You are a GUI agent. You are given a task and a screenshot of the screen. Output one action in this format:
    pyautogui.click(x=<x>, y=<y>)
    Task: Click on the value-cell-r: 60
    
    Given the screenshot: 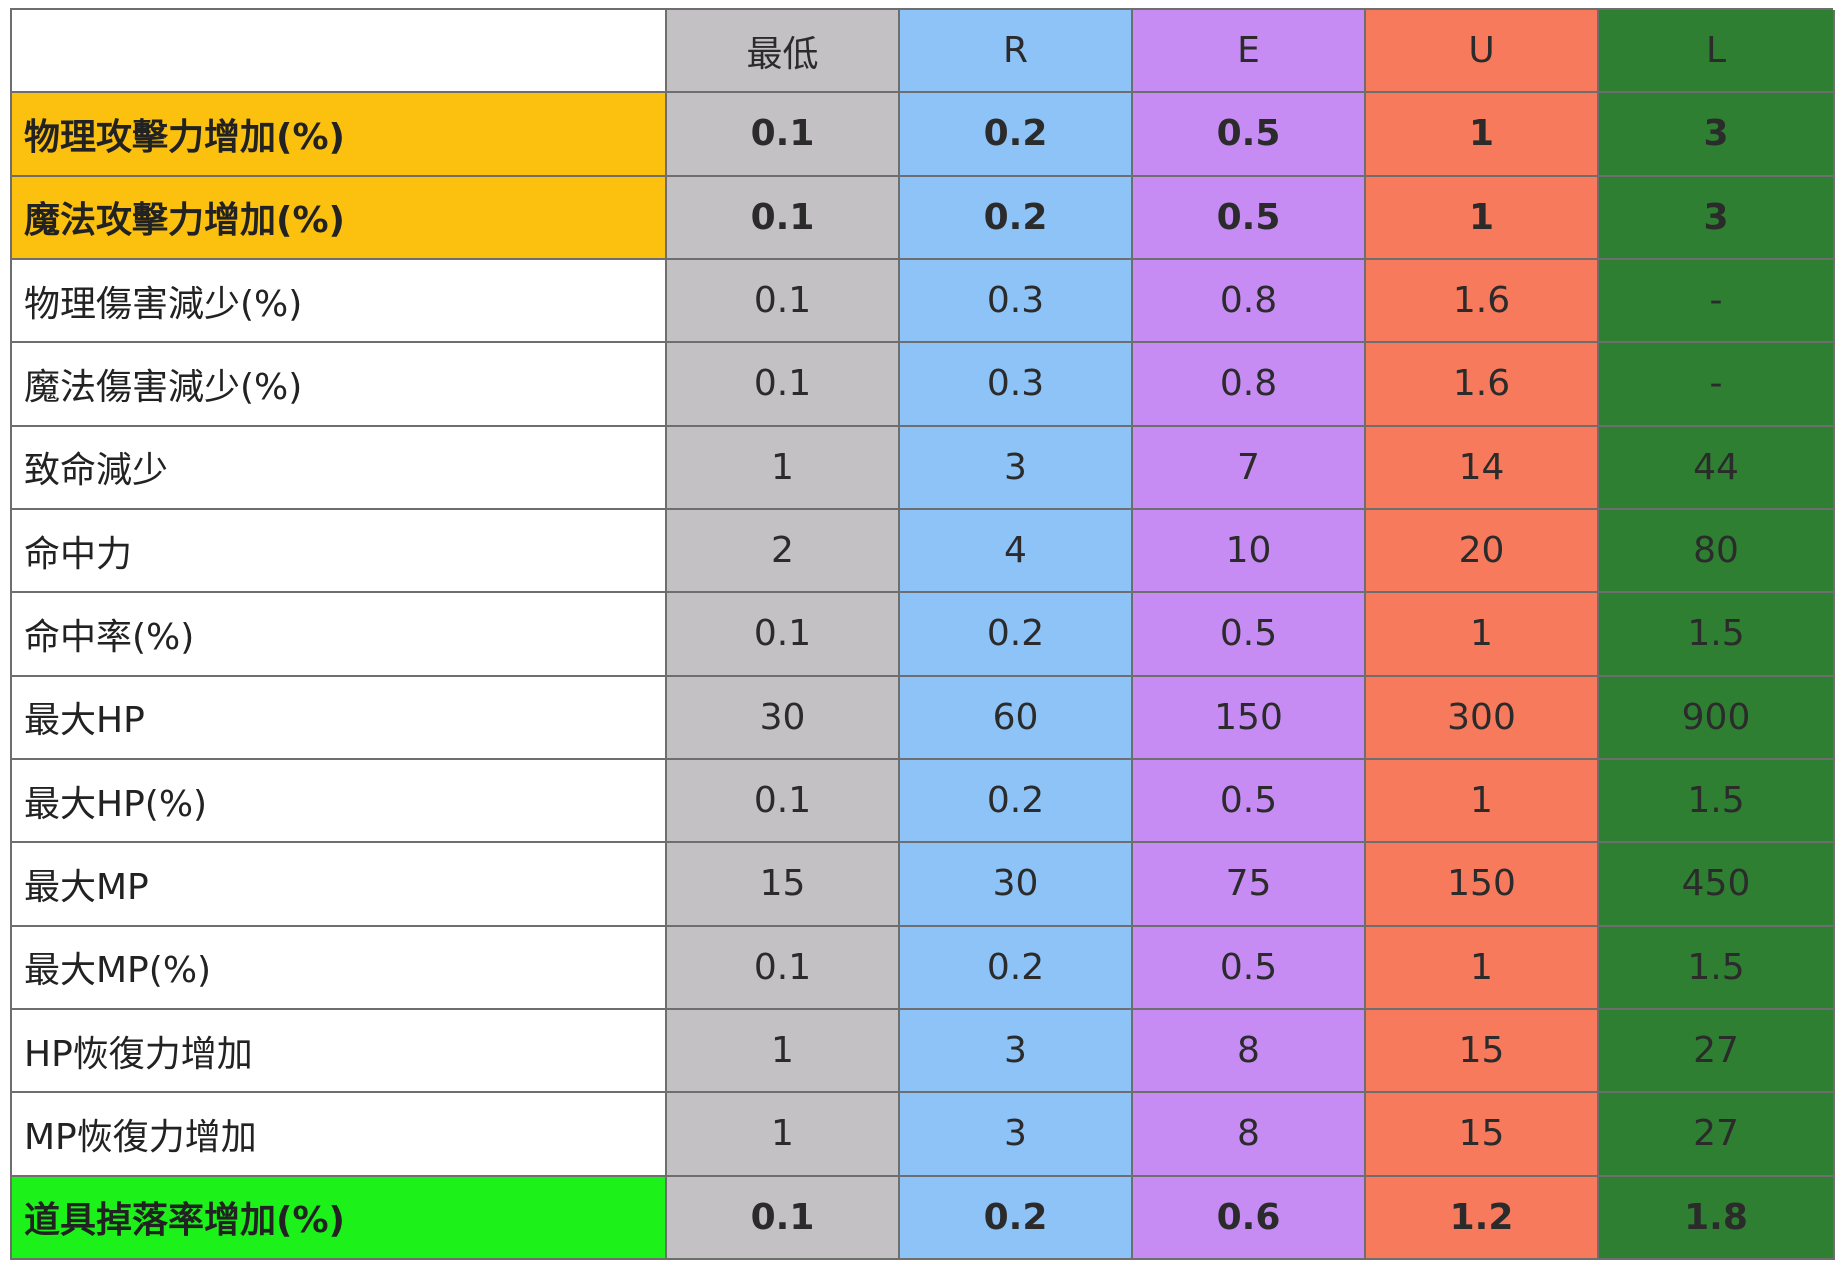 What is the action you would take?
    pyautogui.click(x=1016, y=718)
    